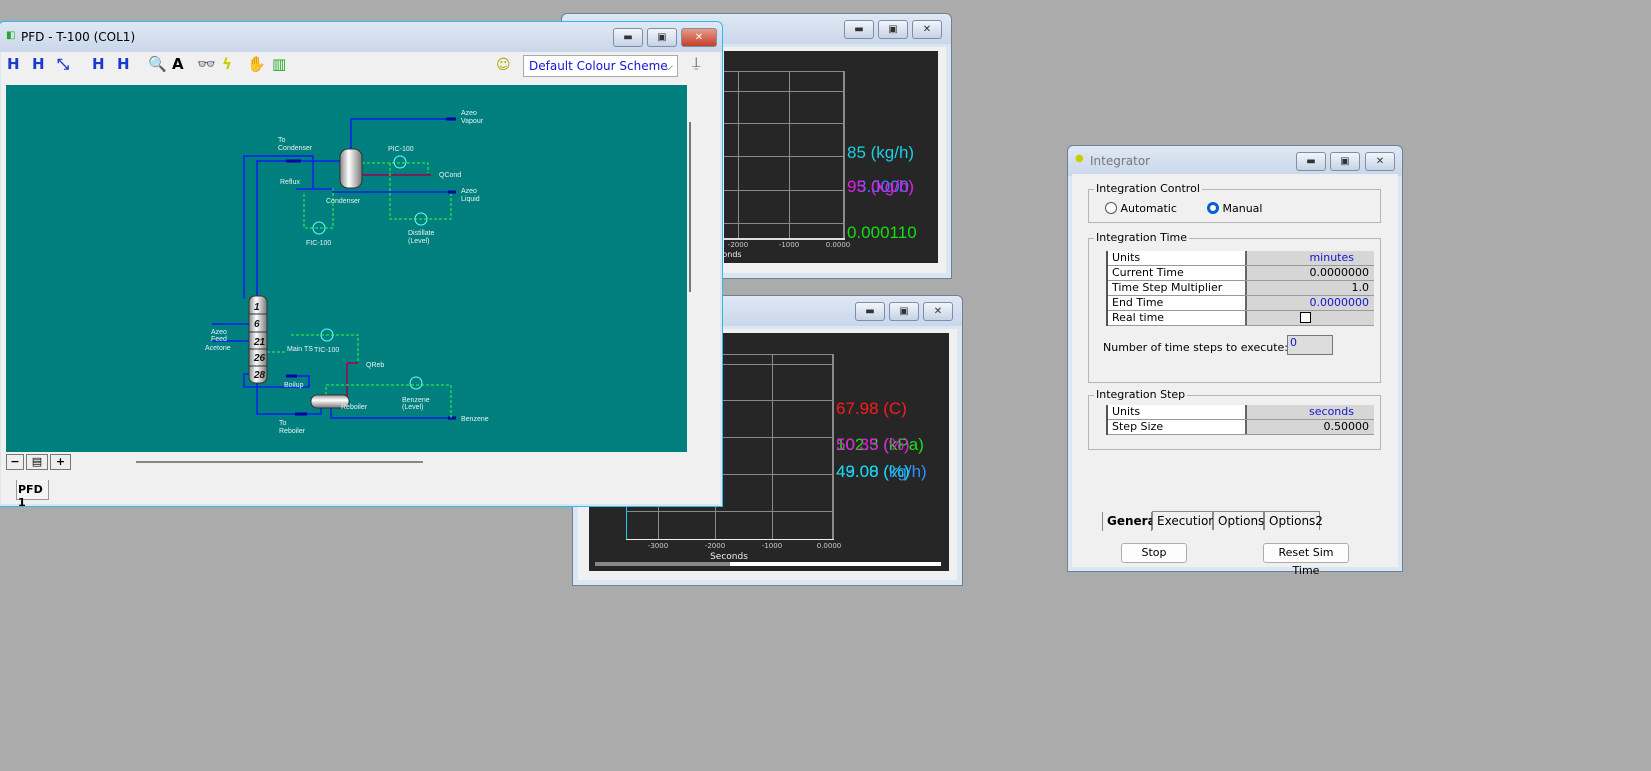 This screenshot has width=1651, height=771. I want to click on value-label: 0.000110, so click(882, 232).